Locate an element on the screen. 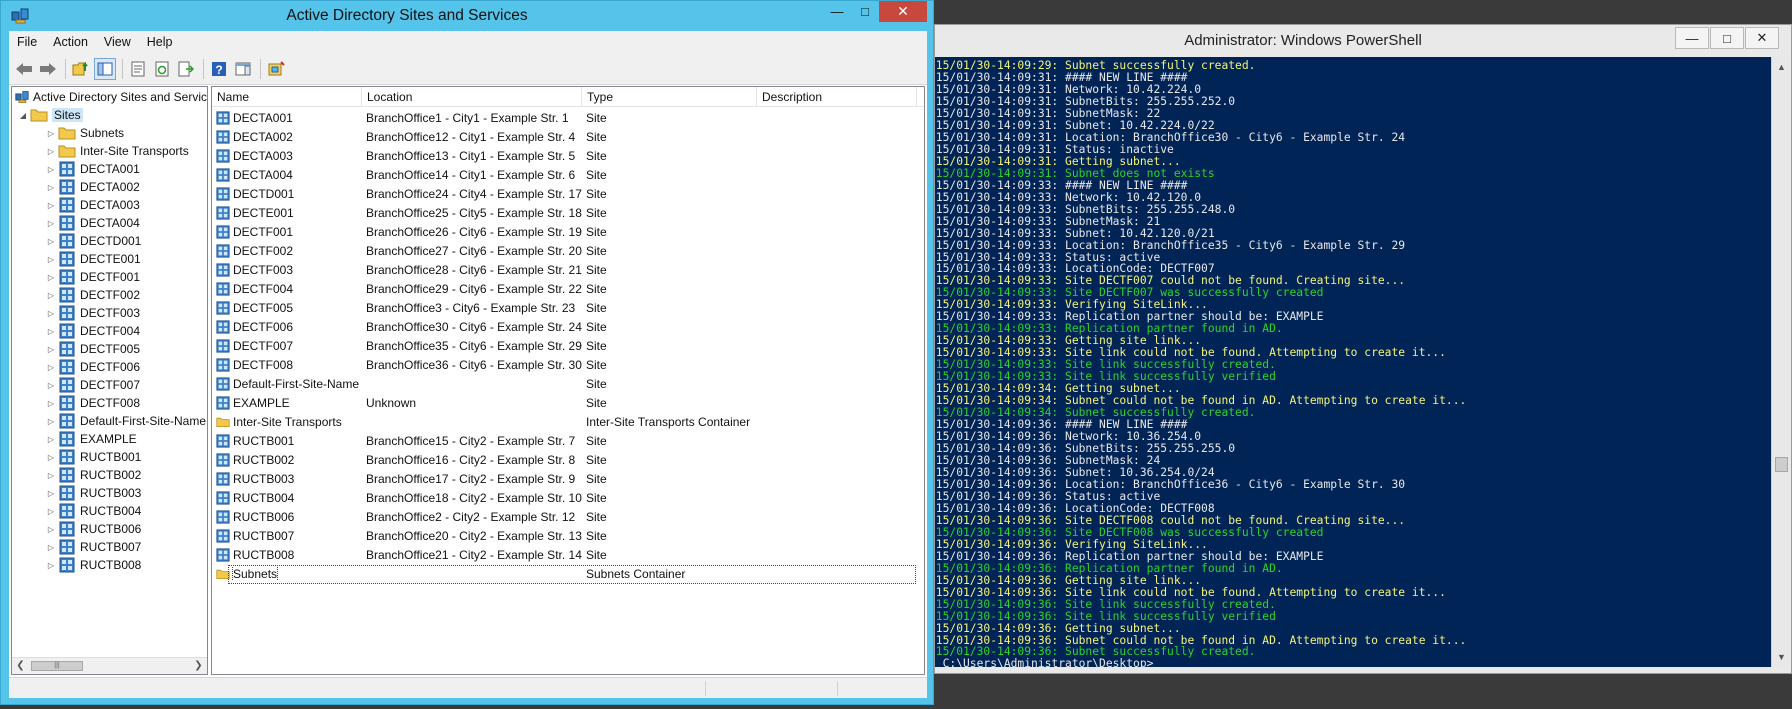  back-arrow-icon is located at coordinates (24, 69).